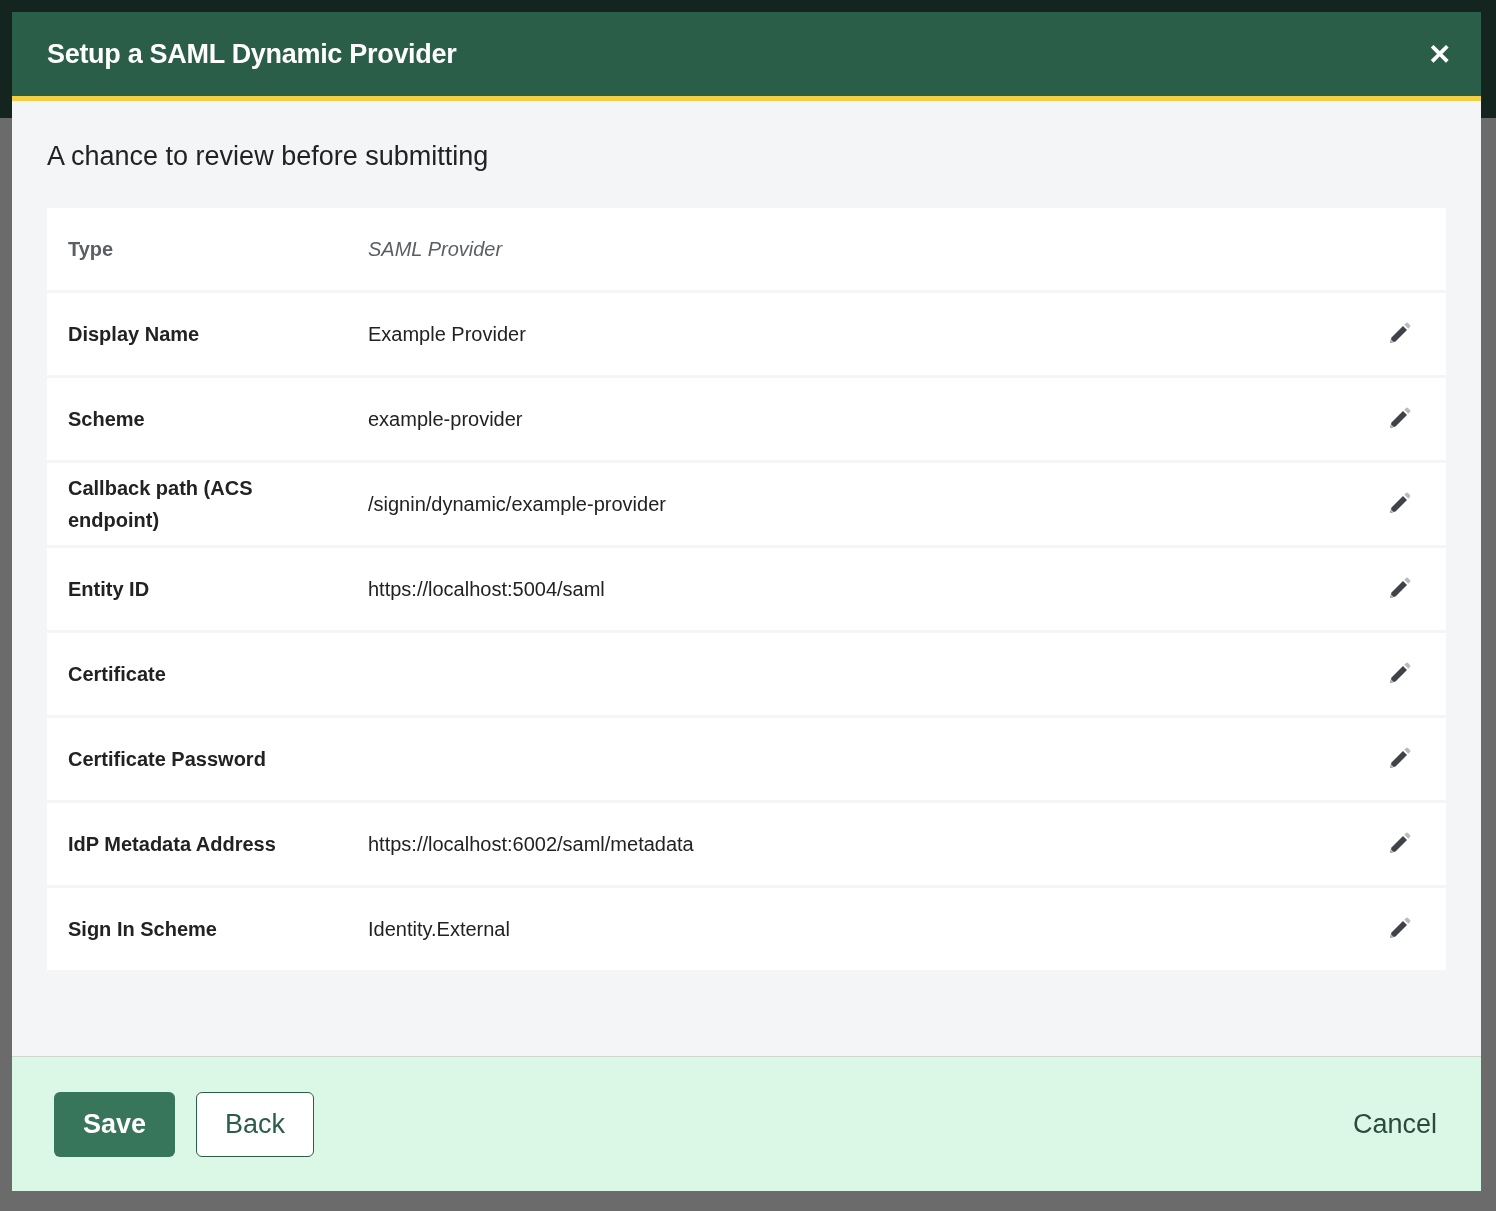  Describe the element at coordinates (172, 844) in the screenshot. I see `field-label: IdP Metadata Address` at that location.